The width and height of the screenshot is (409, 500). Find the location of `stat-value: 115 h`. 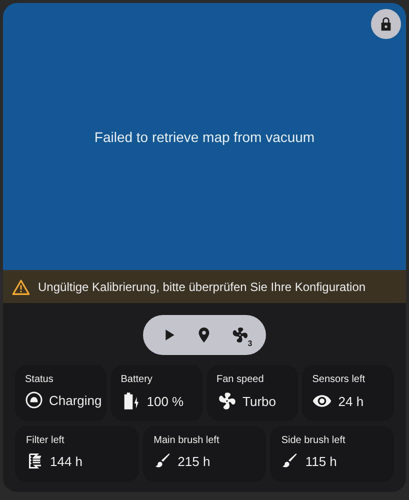

stat-value: 115 h is located at coordinates (321, 461).